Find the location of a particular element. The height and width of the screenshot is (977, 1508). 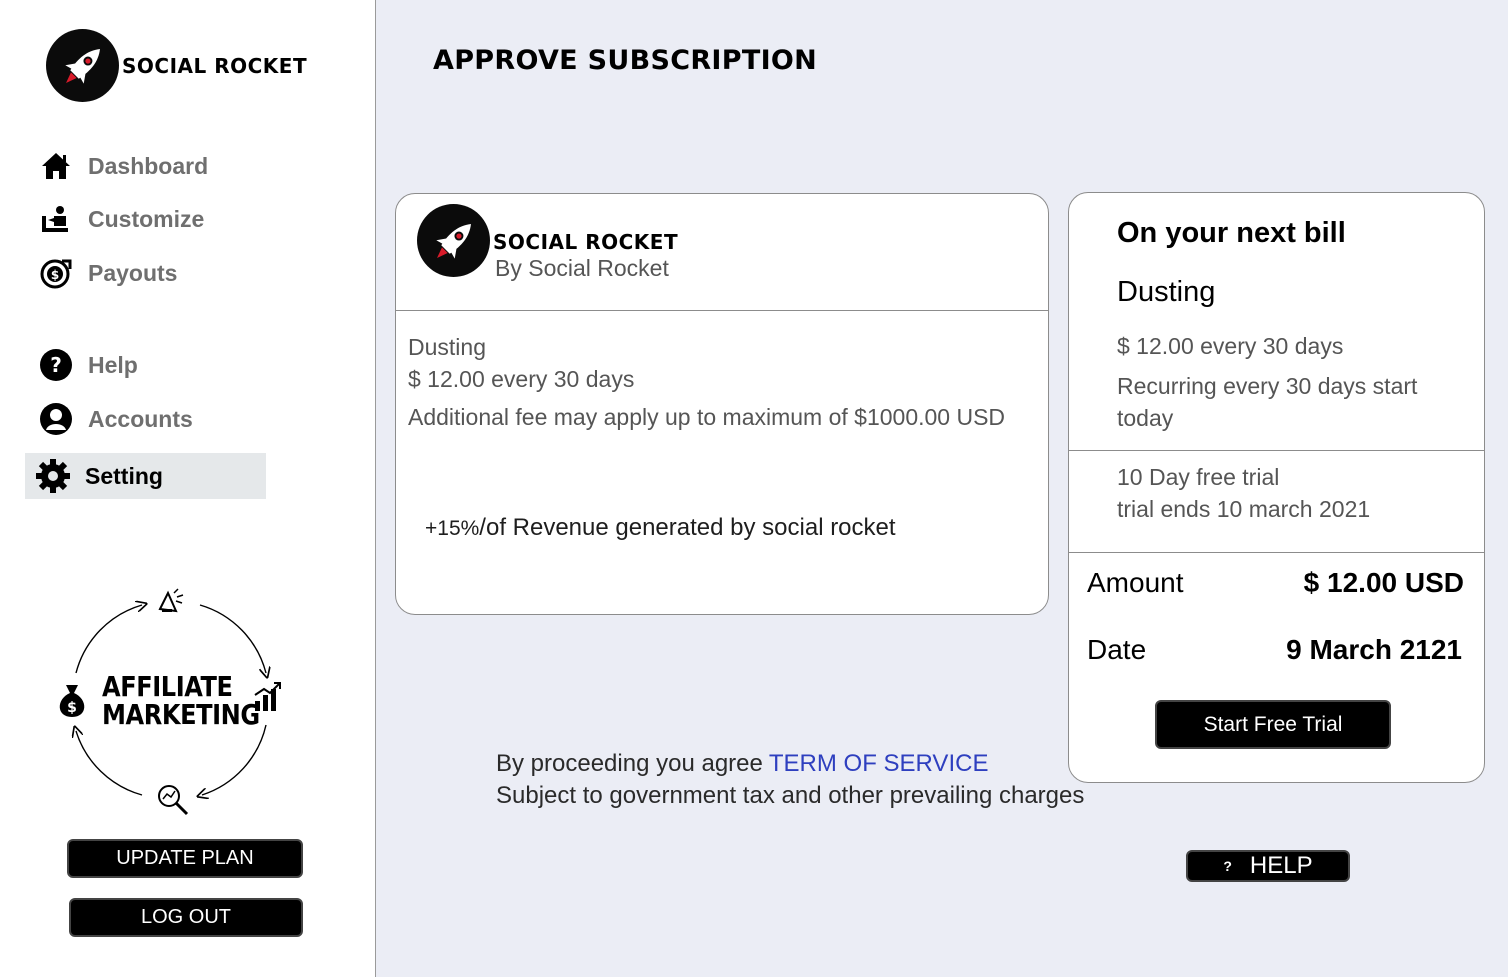

plan-price: $ 12.00 every 30 days is located at coordinates (521, 379).